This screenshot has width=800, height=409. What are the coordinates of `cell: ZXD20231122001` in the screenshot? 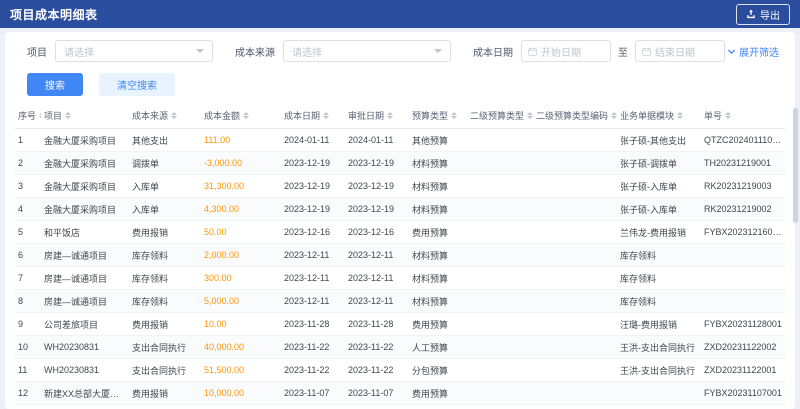 It's located at (743, 370).